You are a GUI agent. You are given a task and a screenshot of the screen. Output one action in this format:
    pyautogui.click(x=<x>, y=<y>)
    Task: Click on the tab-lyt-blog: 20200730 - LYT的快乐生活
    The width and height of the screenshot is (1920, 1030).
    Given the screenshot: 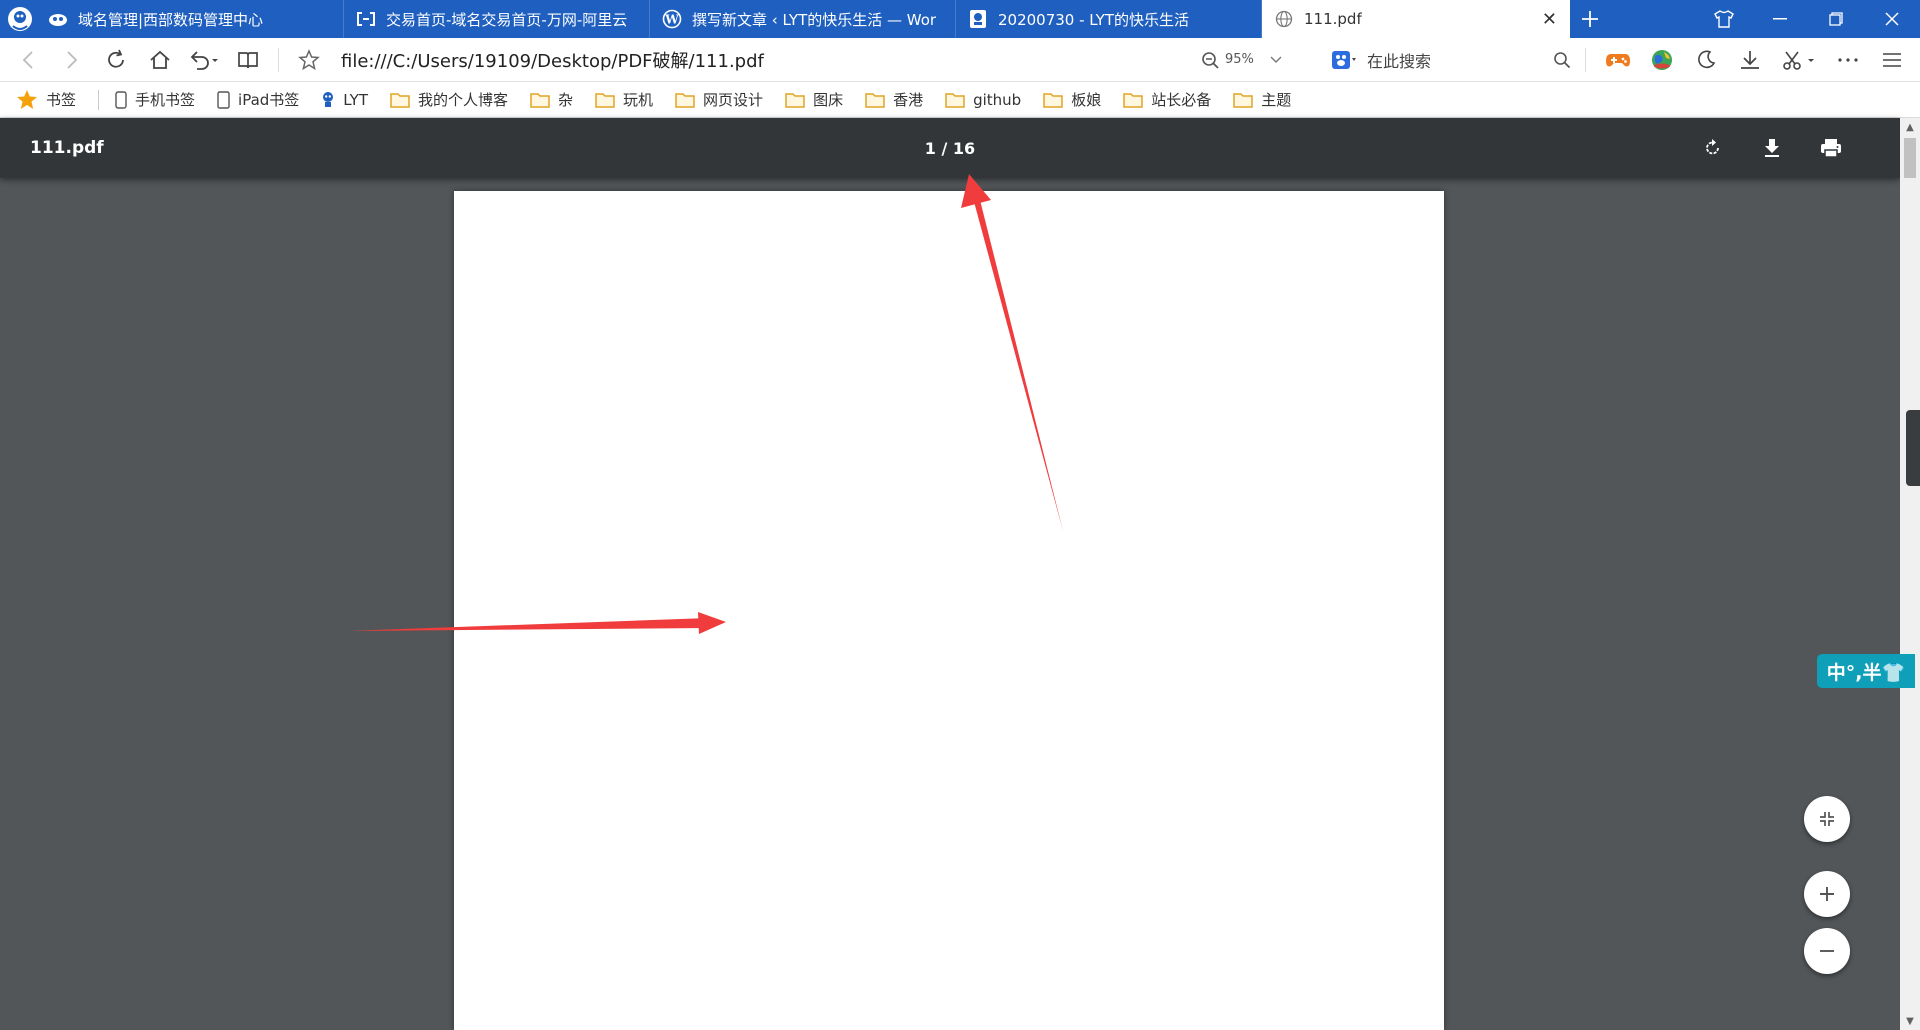 What is the action you would take?
    pyautogui.click(x=1109, y=19)
    